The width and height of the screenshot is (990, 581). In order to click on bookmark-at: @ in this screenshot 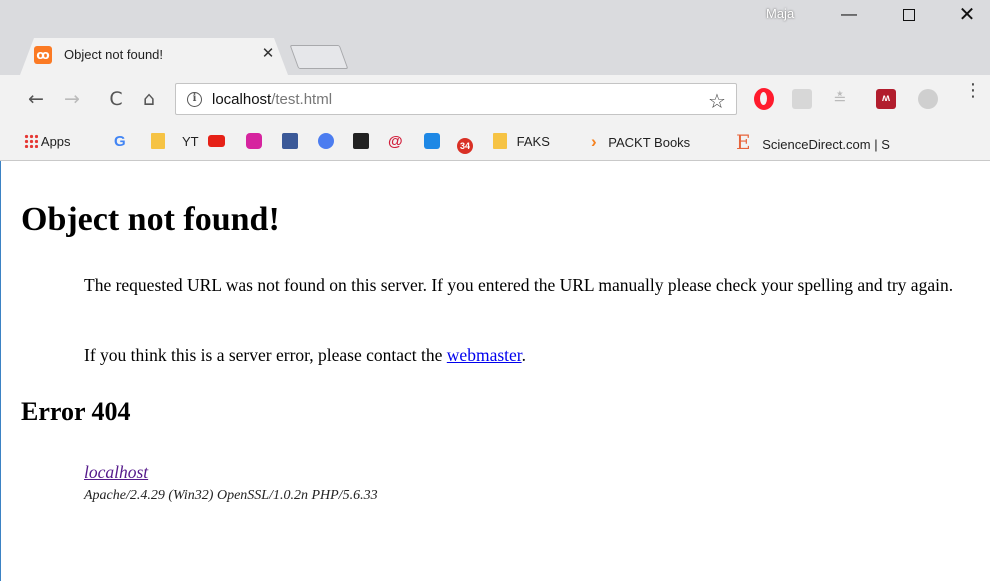, I will do `click(395, 142)`.